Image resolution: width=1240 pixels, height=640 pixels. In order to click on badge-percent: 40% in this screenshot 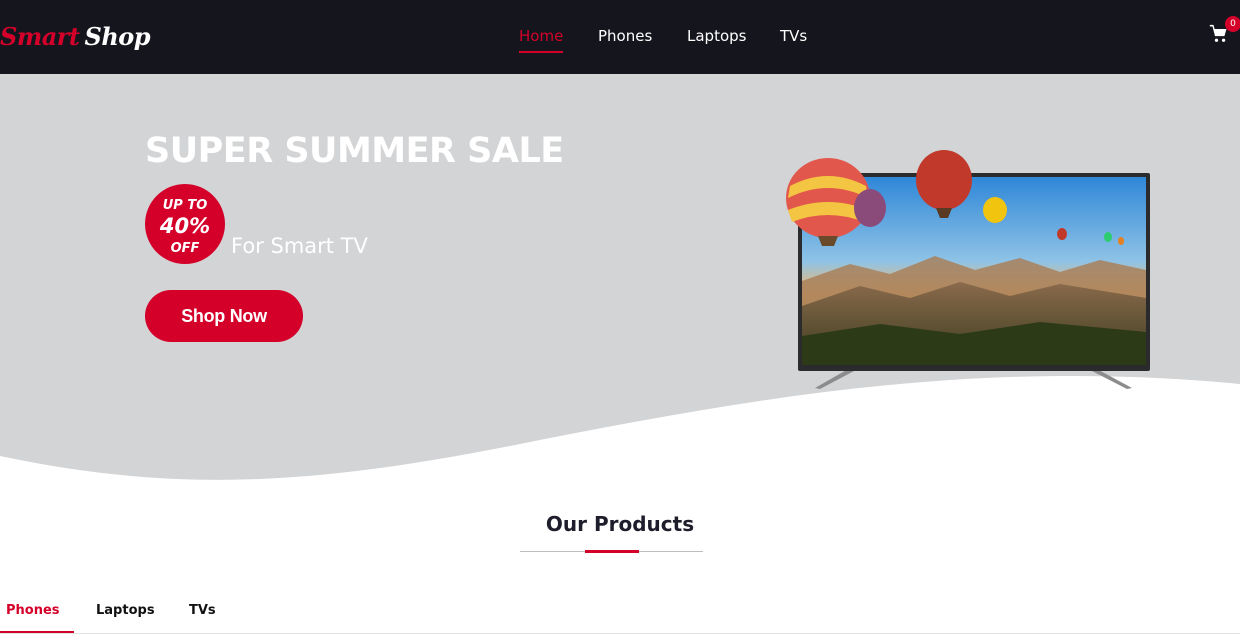, I will do `click(185, 226)`.